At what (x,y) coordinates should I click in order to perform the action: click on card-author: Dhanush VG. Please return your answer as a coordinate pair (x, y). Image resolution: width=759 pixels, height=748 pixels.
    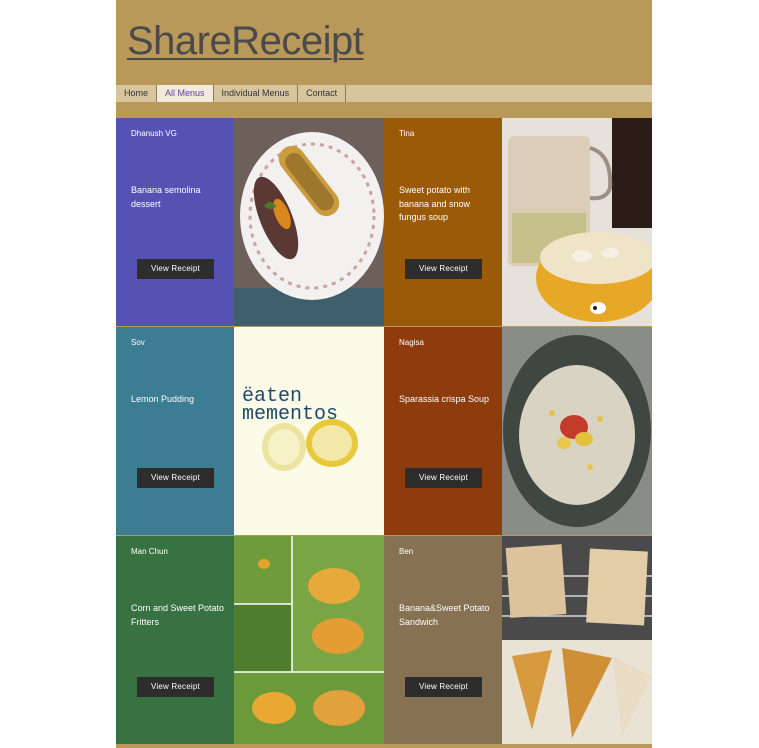
    Looking at the image, I should click on (154, 133).